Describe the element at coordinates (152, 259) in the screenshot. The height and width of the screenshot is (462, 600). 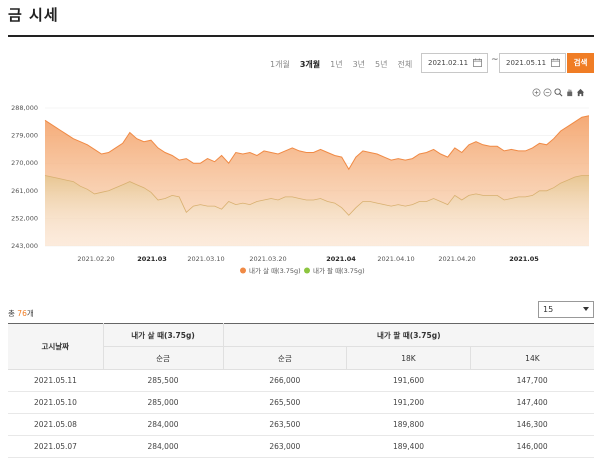
I see `x-tick-label: 2021.03` at that location.